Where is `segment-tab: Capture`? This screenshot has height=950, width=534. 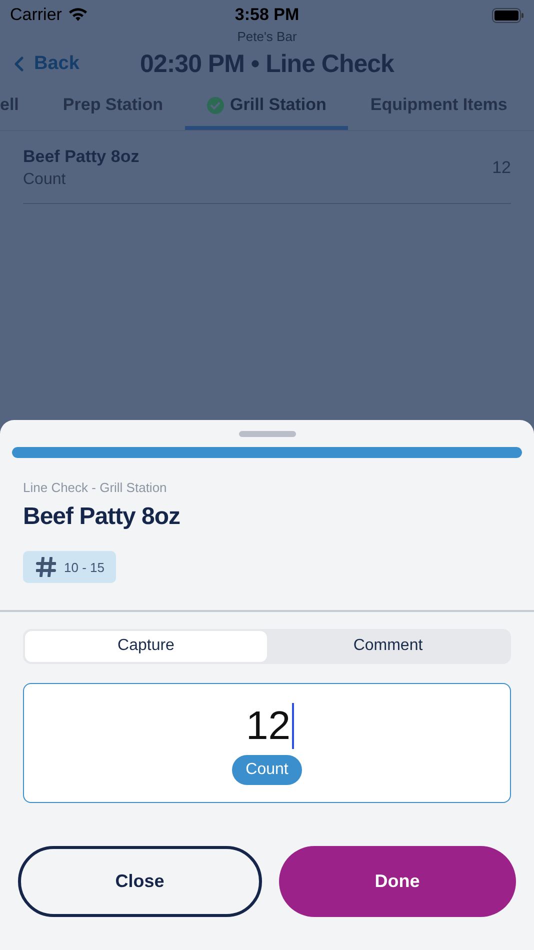 segment-tab: Capture is located at coordinates (146, 646).